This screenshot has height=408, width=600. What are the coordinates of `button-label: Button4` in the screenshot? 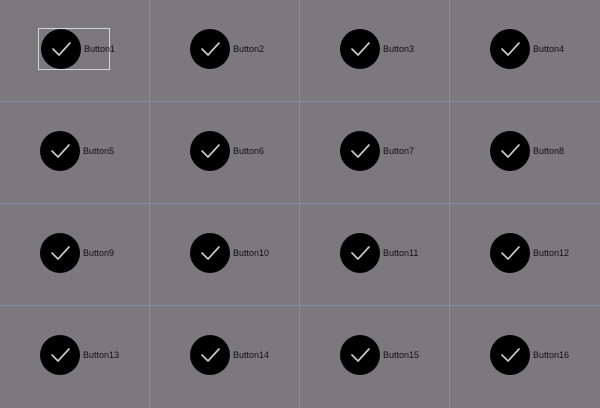 It's located at (549, 48).